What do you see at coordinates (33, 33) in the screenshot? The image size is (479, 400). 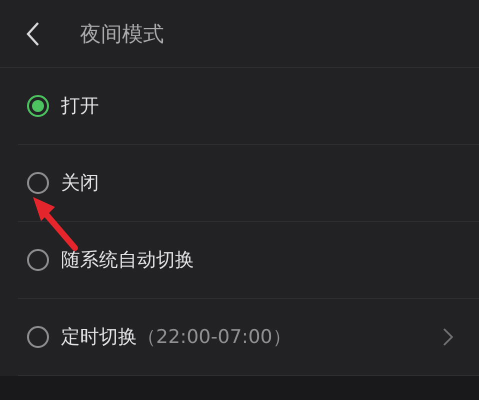 I see `back-icon` at bounding box center [33, 33].